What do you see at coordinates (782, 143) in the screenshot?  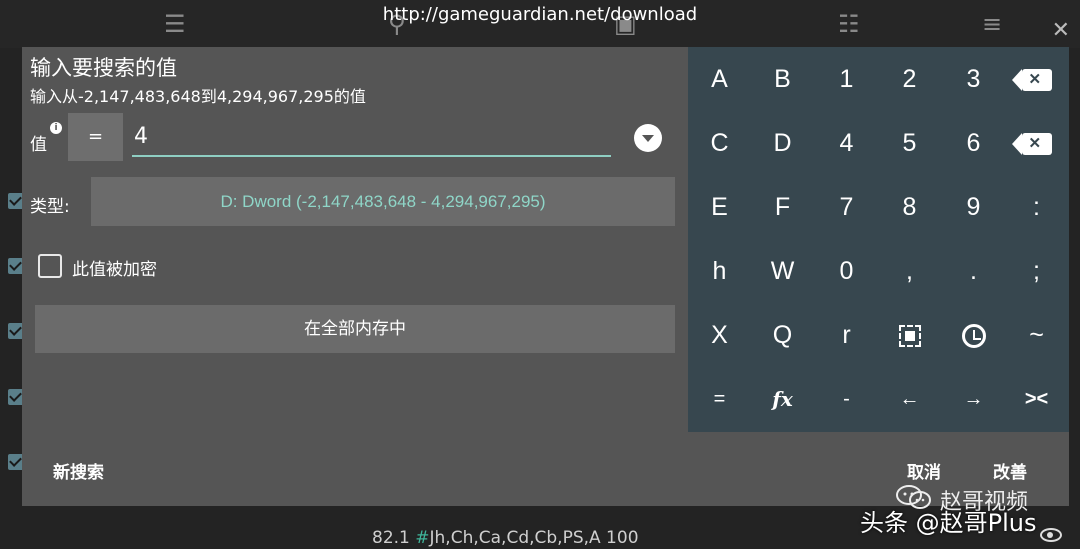 I see `key-D: D` at bounding box center [782, 143].